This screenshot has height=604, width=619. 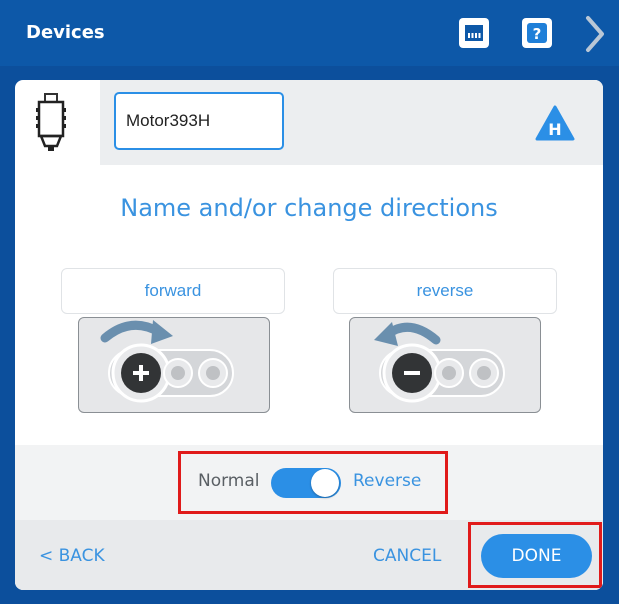 What do you see at coordinates (65, 32) in the screenshot?
I see `page-title: Devices` at bounding box center [65, 32].